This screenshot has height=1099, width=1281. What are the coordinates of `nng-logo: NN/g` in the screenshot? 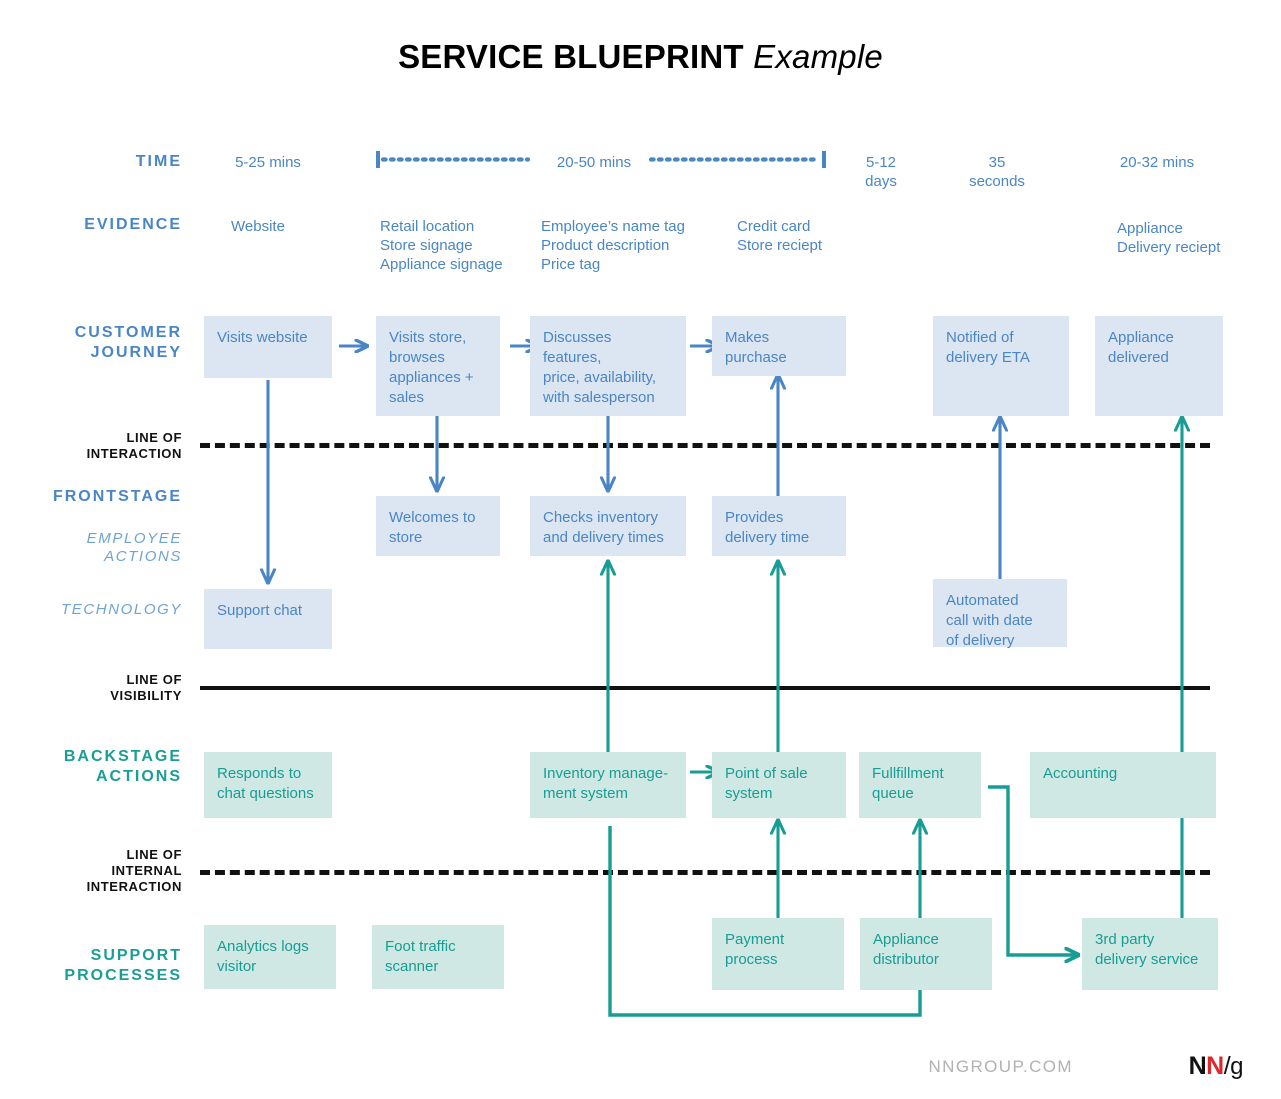 It's located at (1216, 1066).